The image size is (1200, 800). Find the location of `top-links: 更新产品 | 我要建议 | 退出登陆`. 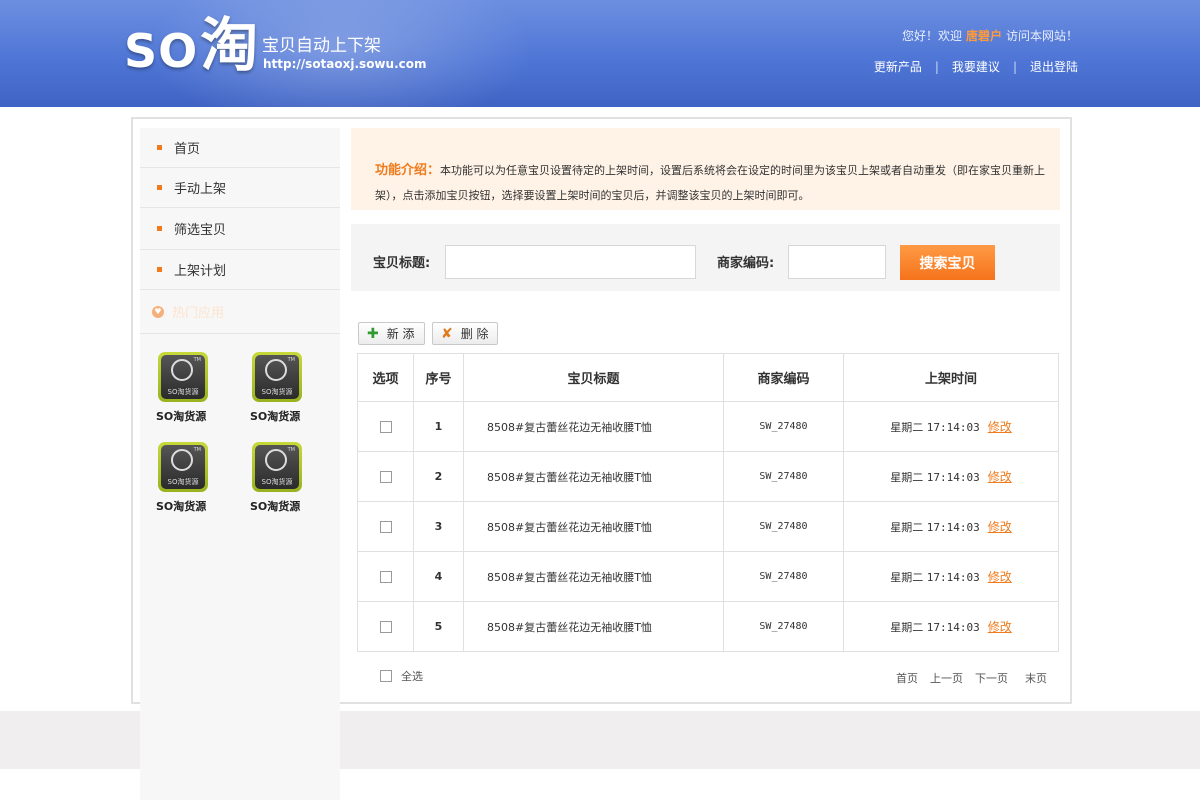

top-links: 更新产品 | 我要建议 | 退出登陆 is located at coordinates (976, 66).